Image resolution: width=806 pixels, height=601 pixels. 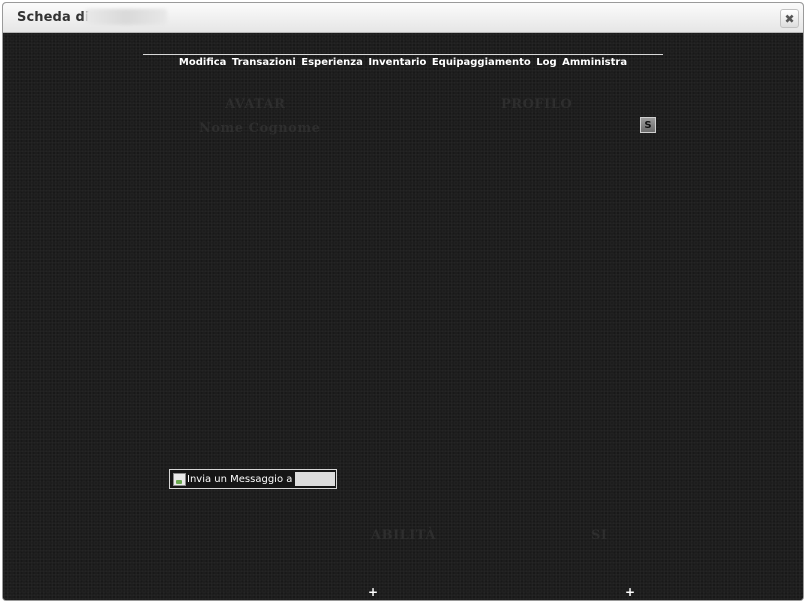 I want to click on nav-item-inventario: Inventario, so click(x=397, y=62).